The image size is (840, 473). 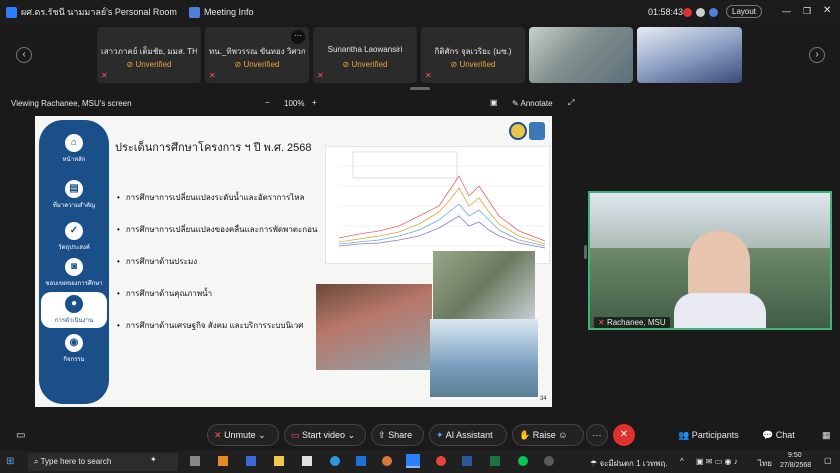 What do you see at coordinates (795, 465) in the screenshot?
I see `clock-date: 27/8/2568` at bounding box center [795, 465].